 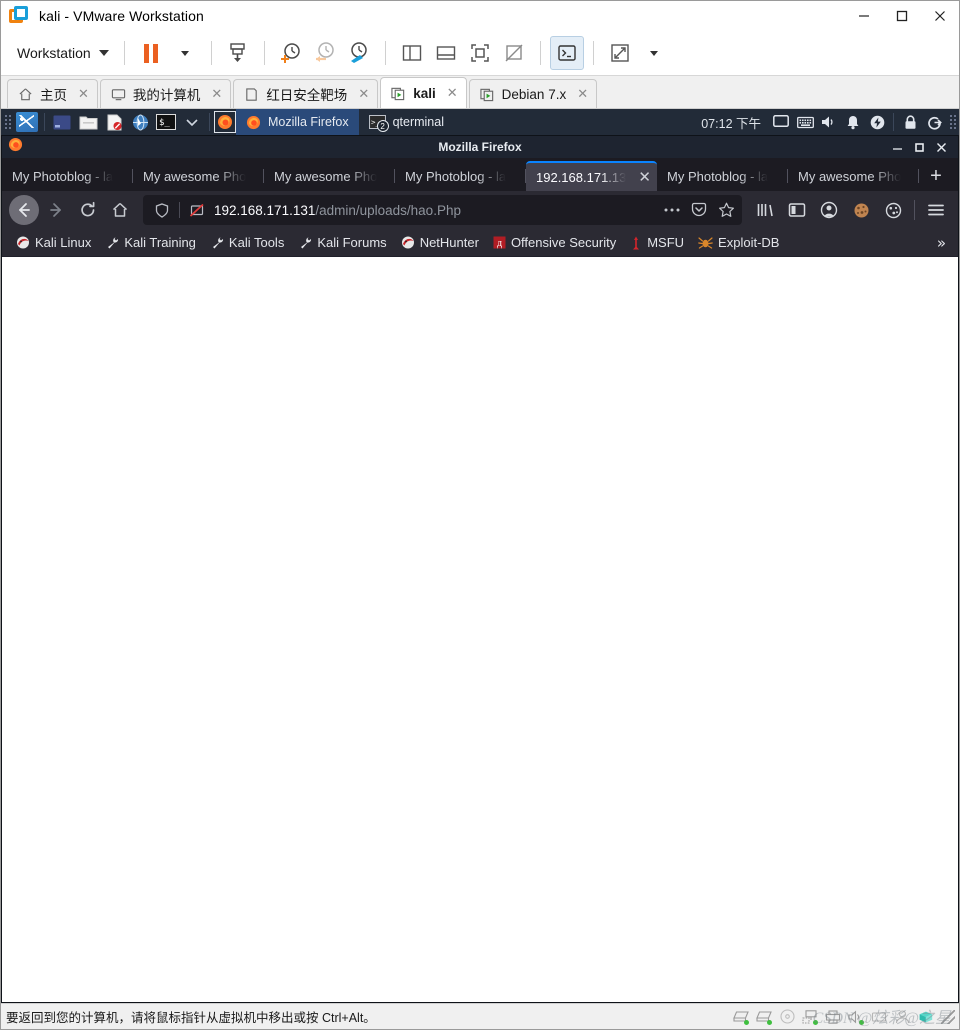 What do you see at coordinates (699, 210) in the screenshot?
I see `save-to-pocket-icon` at bounding box center [699, 210].